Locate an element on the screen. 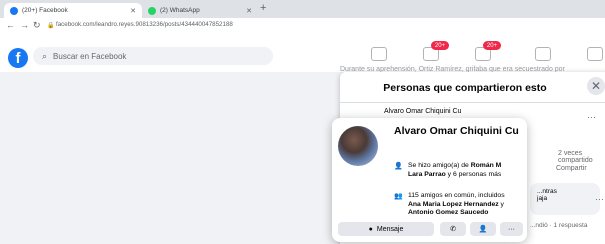 This screenshot has height=244, width=605. hover-card-actions: ● Mensaje ✆ 👤 ··· is located at coordinates (430, 230).